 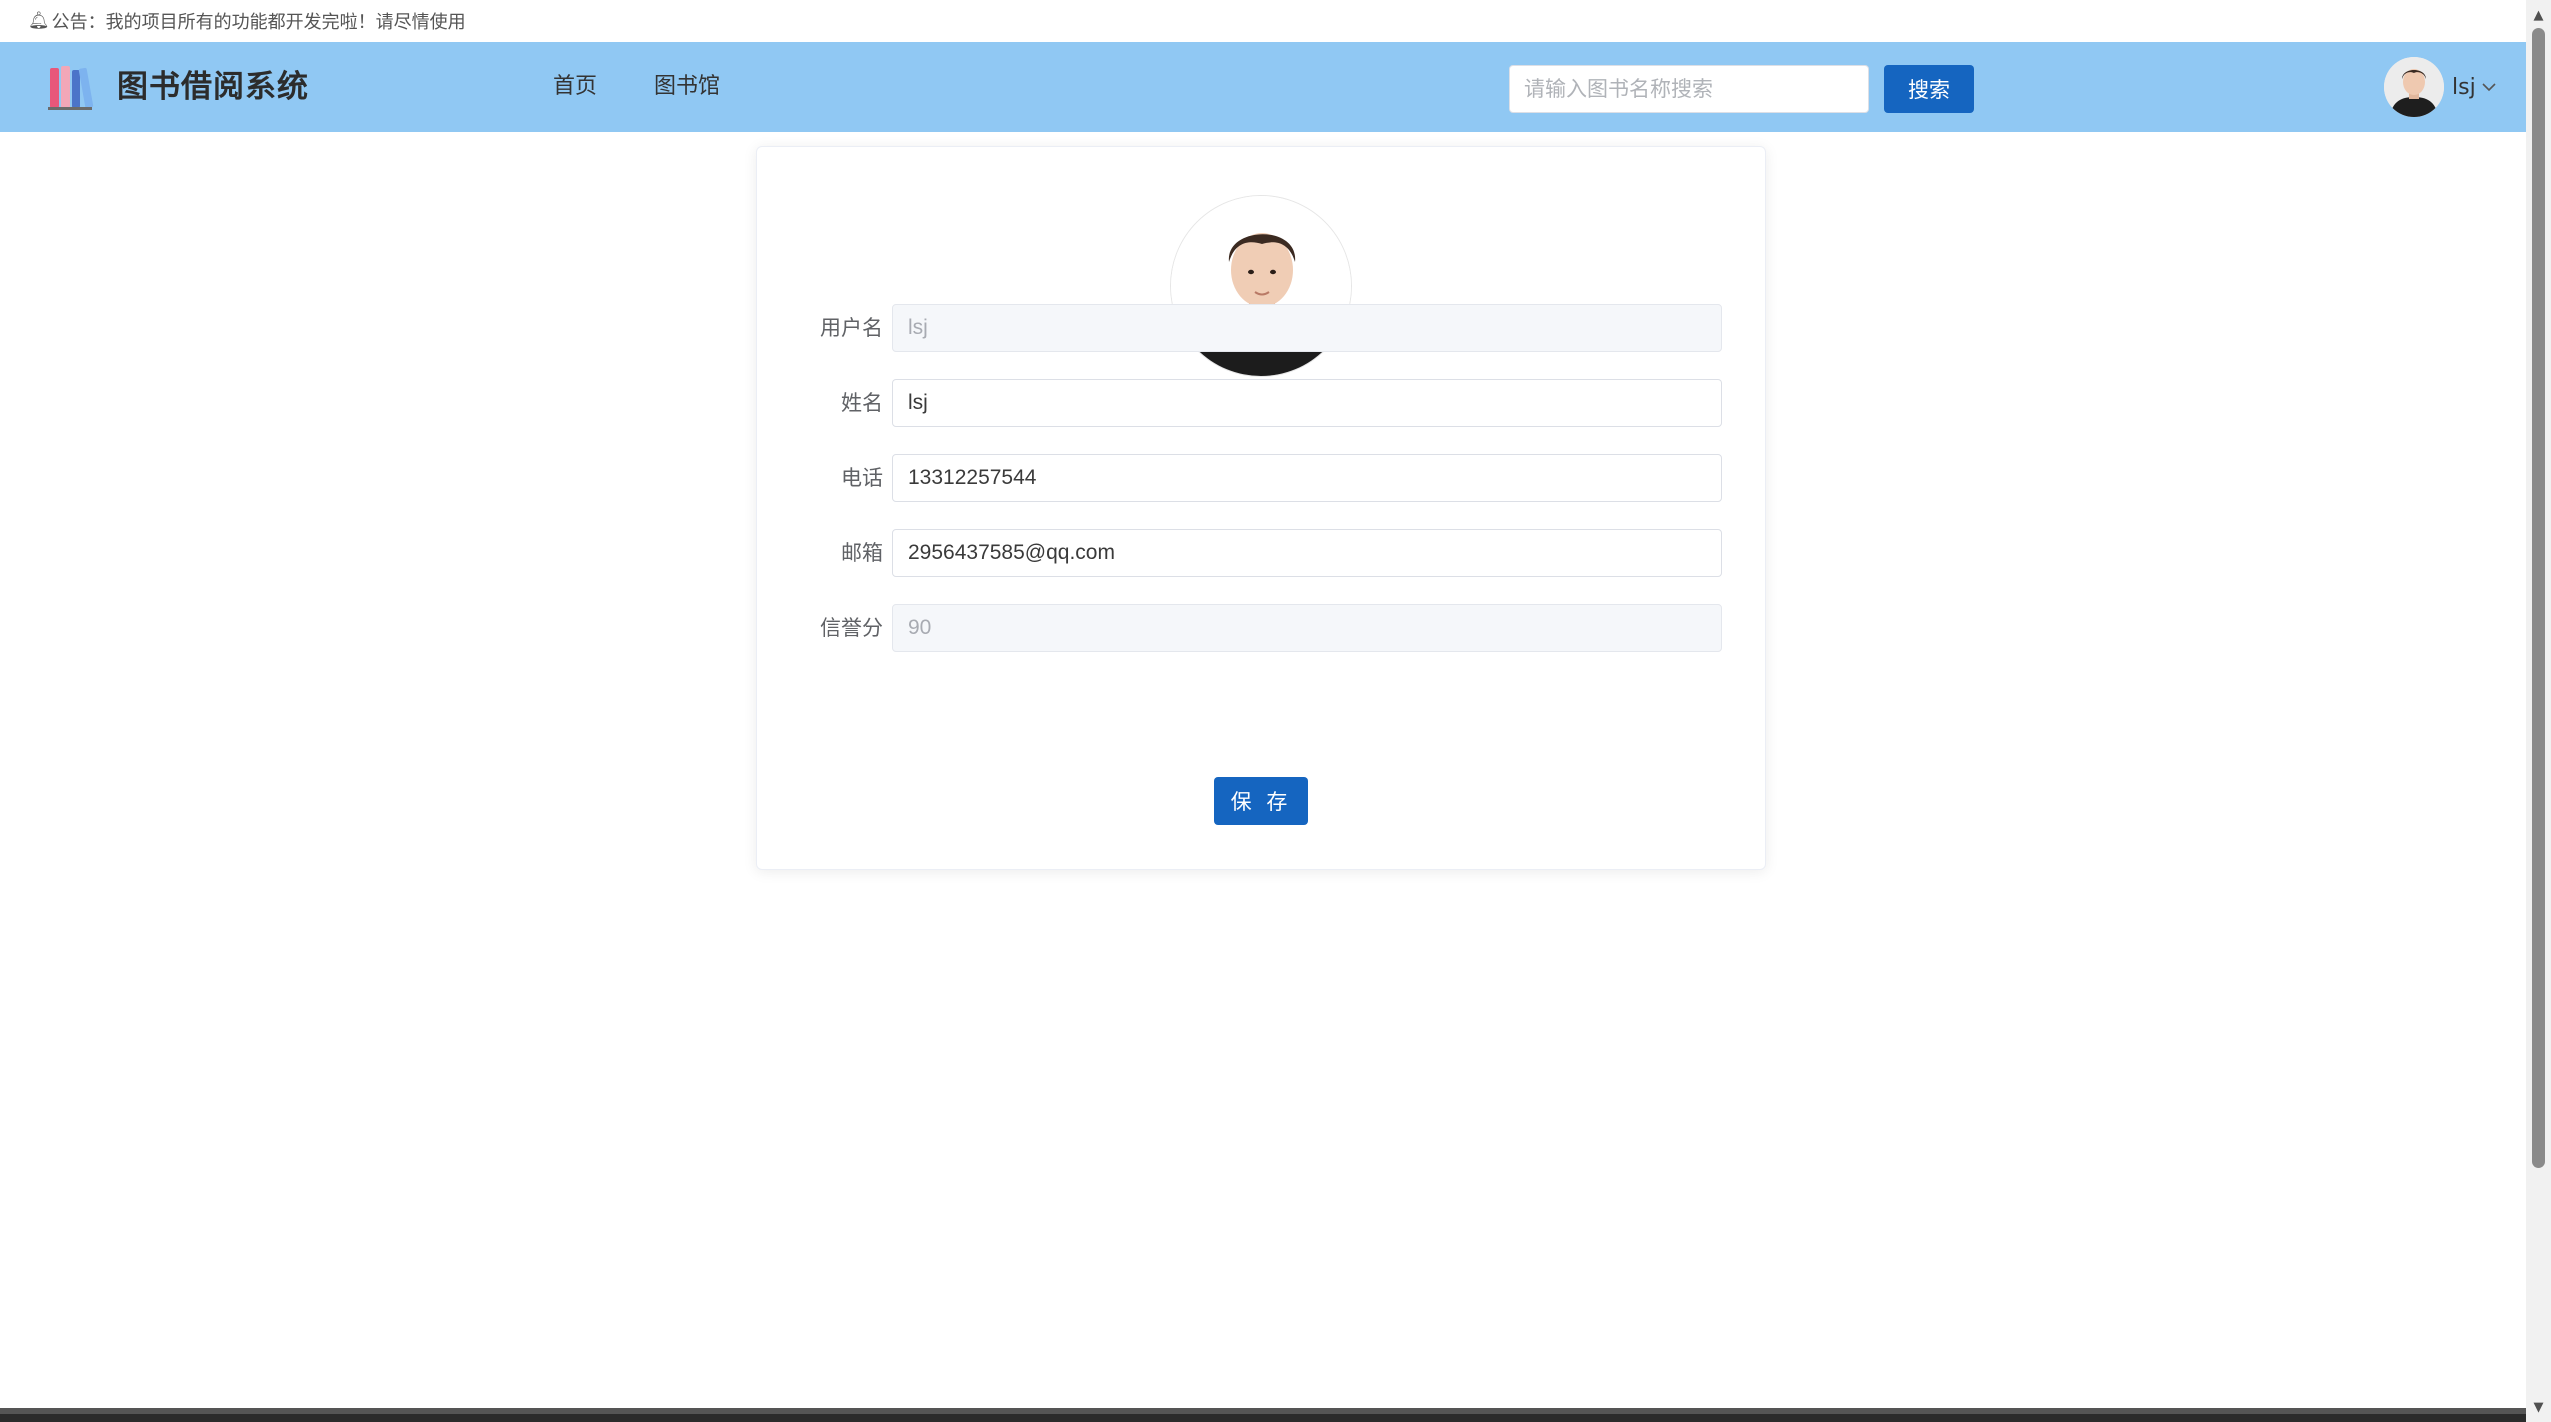 What do you see at coordinates (1307, 478) in the screenshot?
I see `phone-field` at bounding box center [1307, 478].